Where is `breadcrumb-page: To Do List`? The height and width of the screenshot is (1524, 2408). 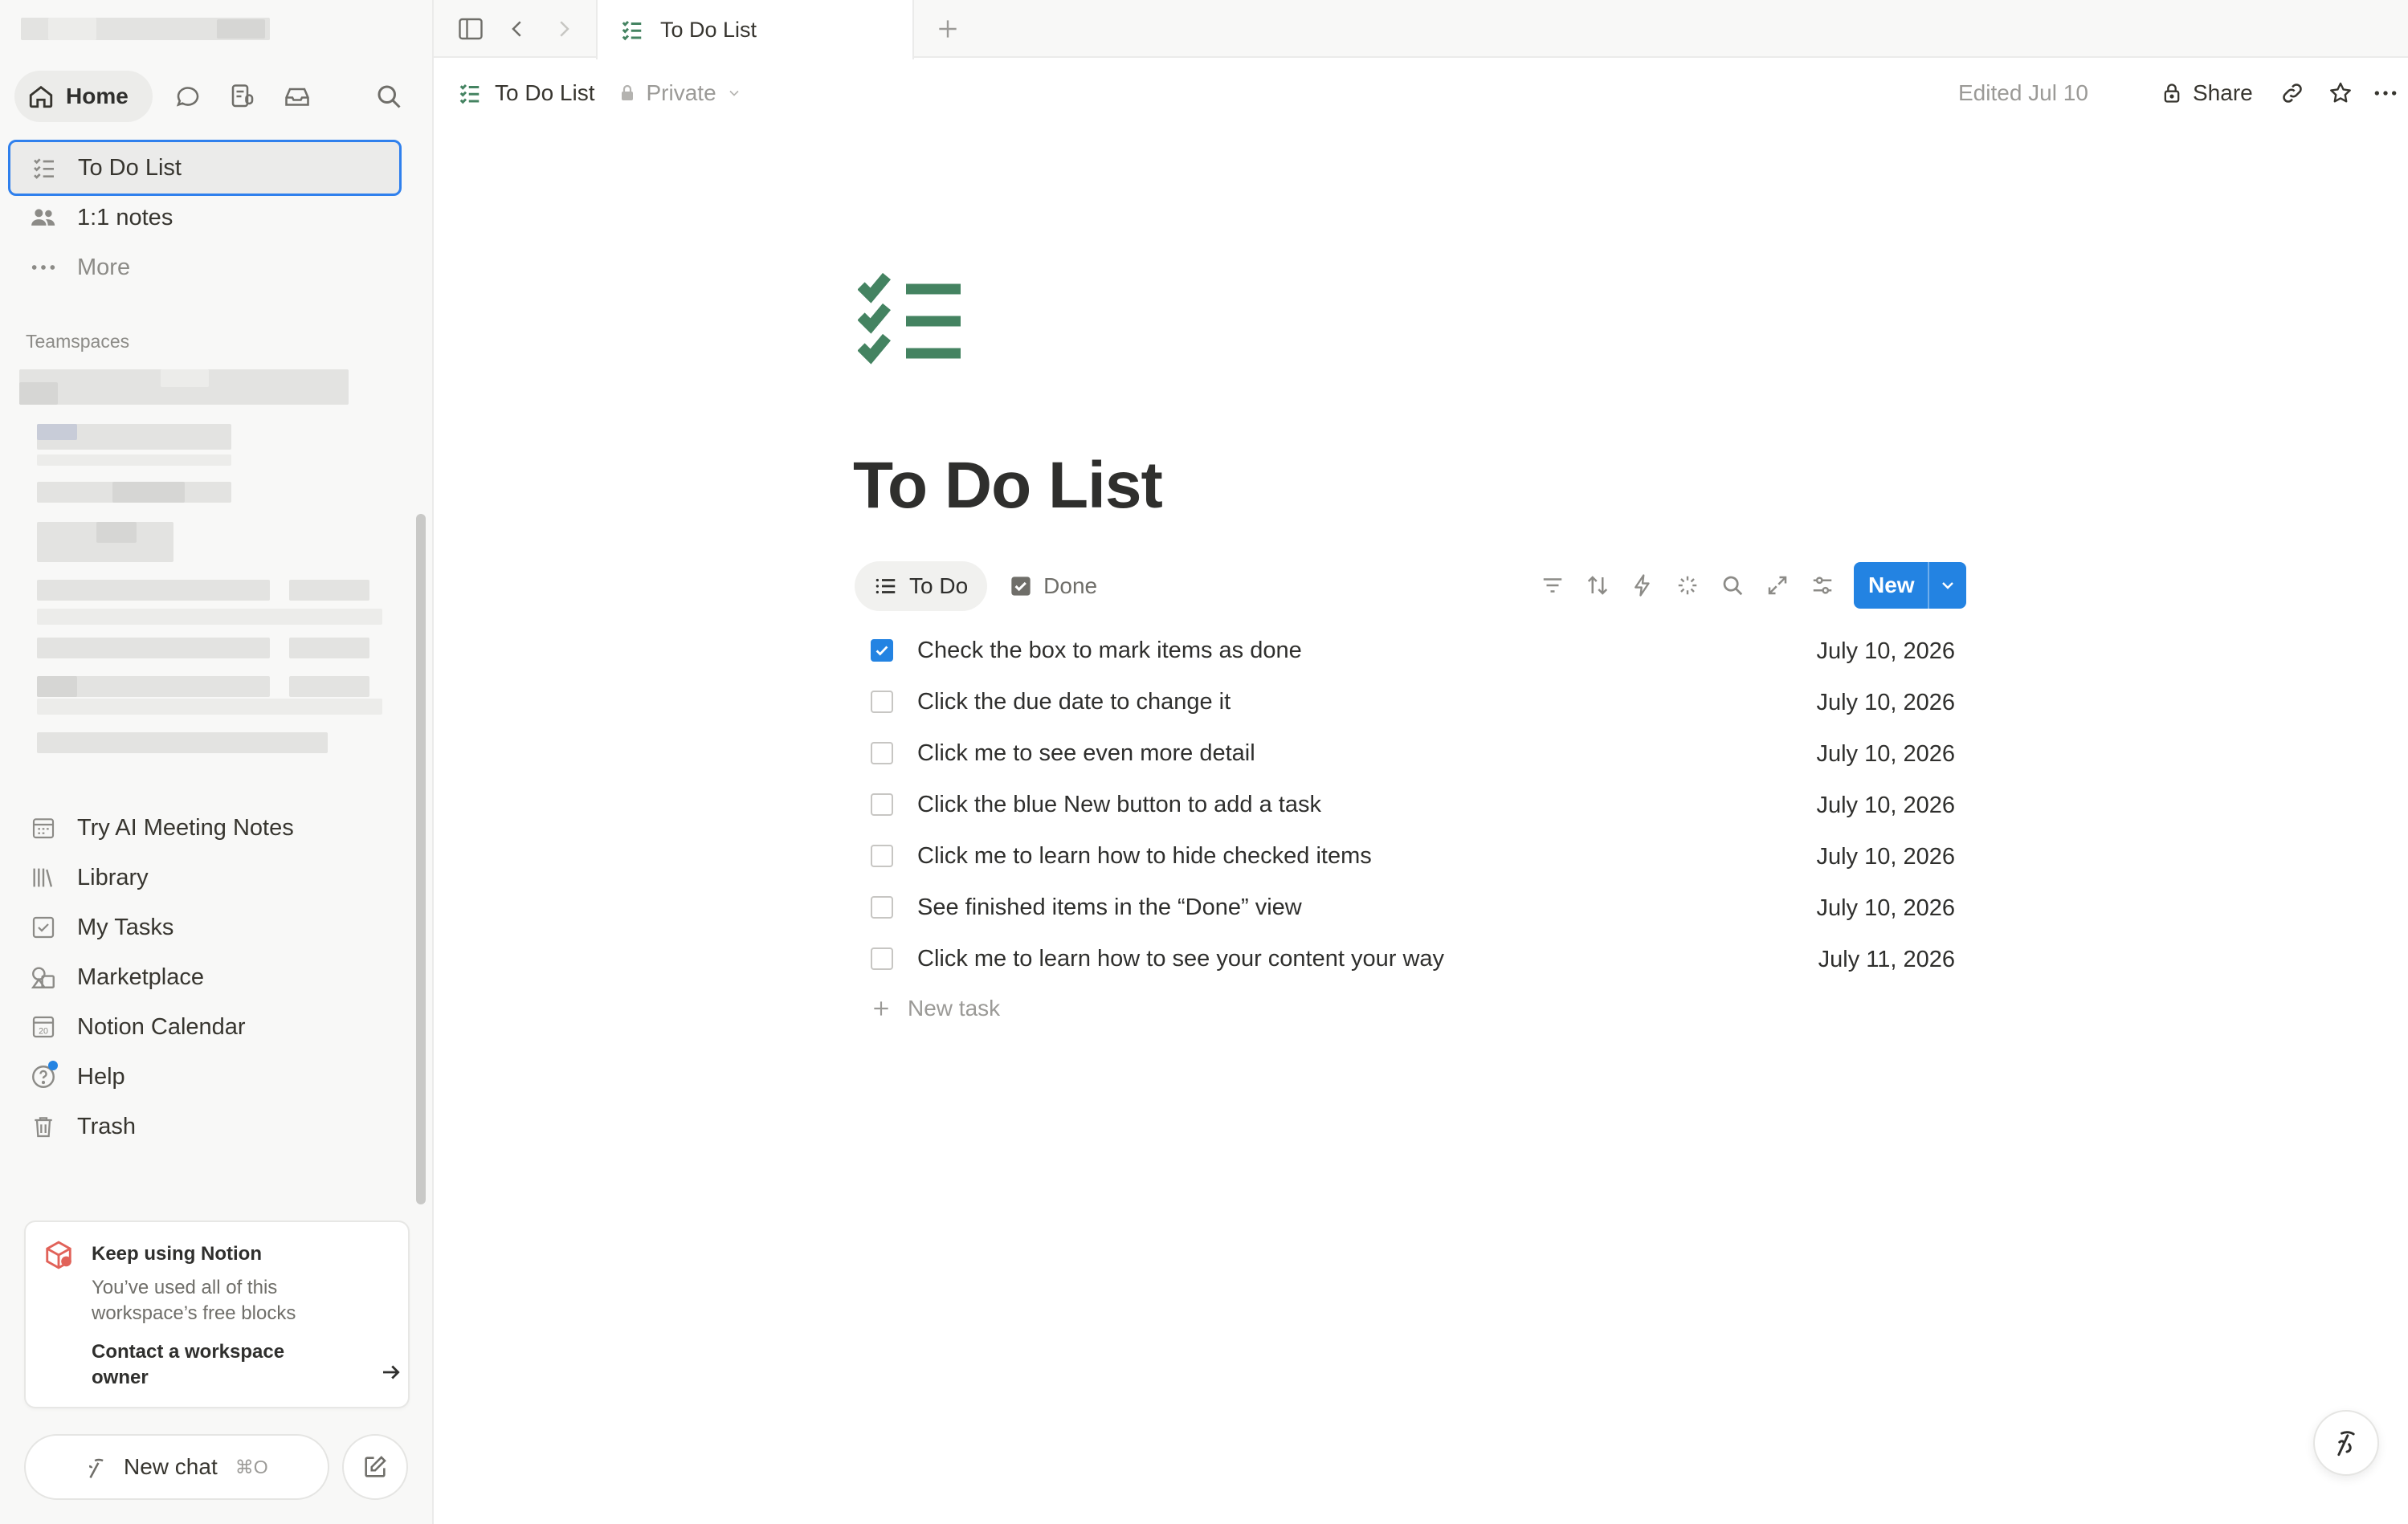
breadcrumb-page: To Do List is located at coordinates (526, 93).